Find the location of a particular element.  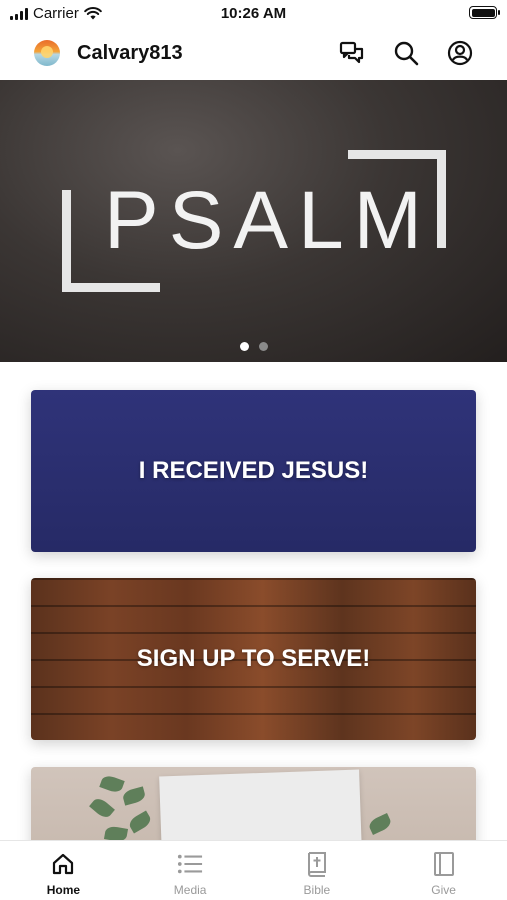

card-label: SIGN UP TO SERVE! is located at coordinates (253, 658).